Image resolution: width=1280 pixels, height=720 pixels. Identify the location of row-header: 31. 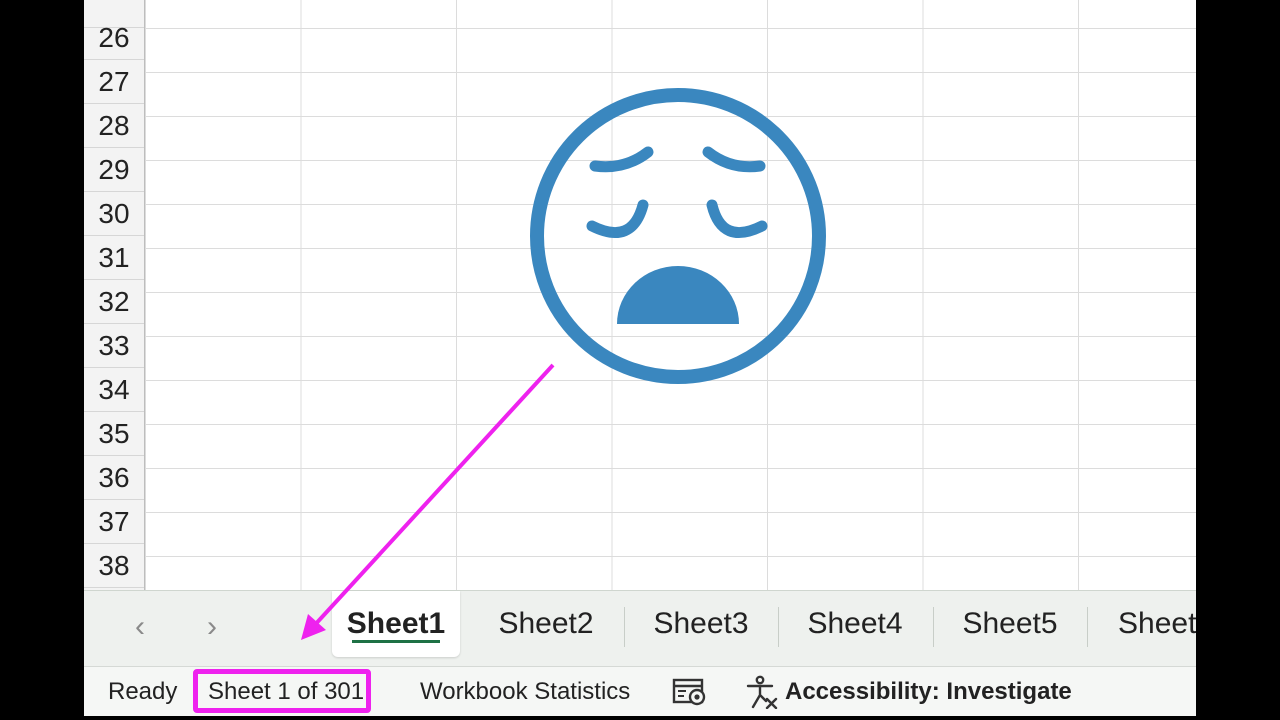
(114, 258).